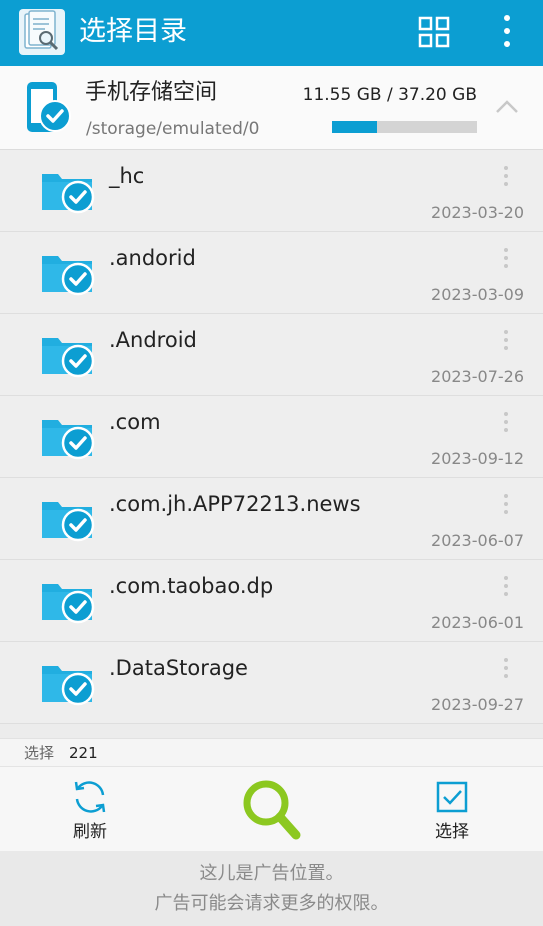 The height and width of the screenshot is (926, 543). What do you see at coordinates (452, 797) in the screenshot?
I see `checkbox-icon` at bounding box center [452, 797].